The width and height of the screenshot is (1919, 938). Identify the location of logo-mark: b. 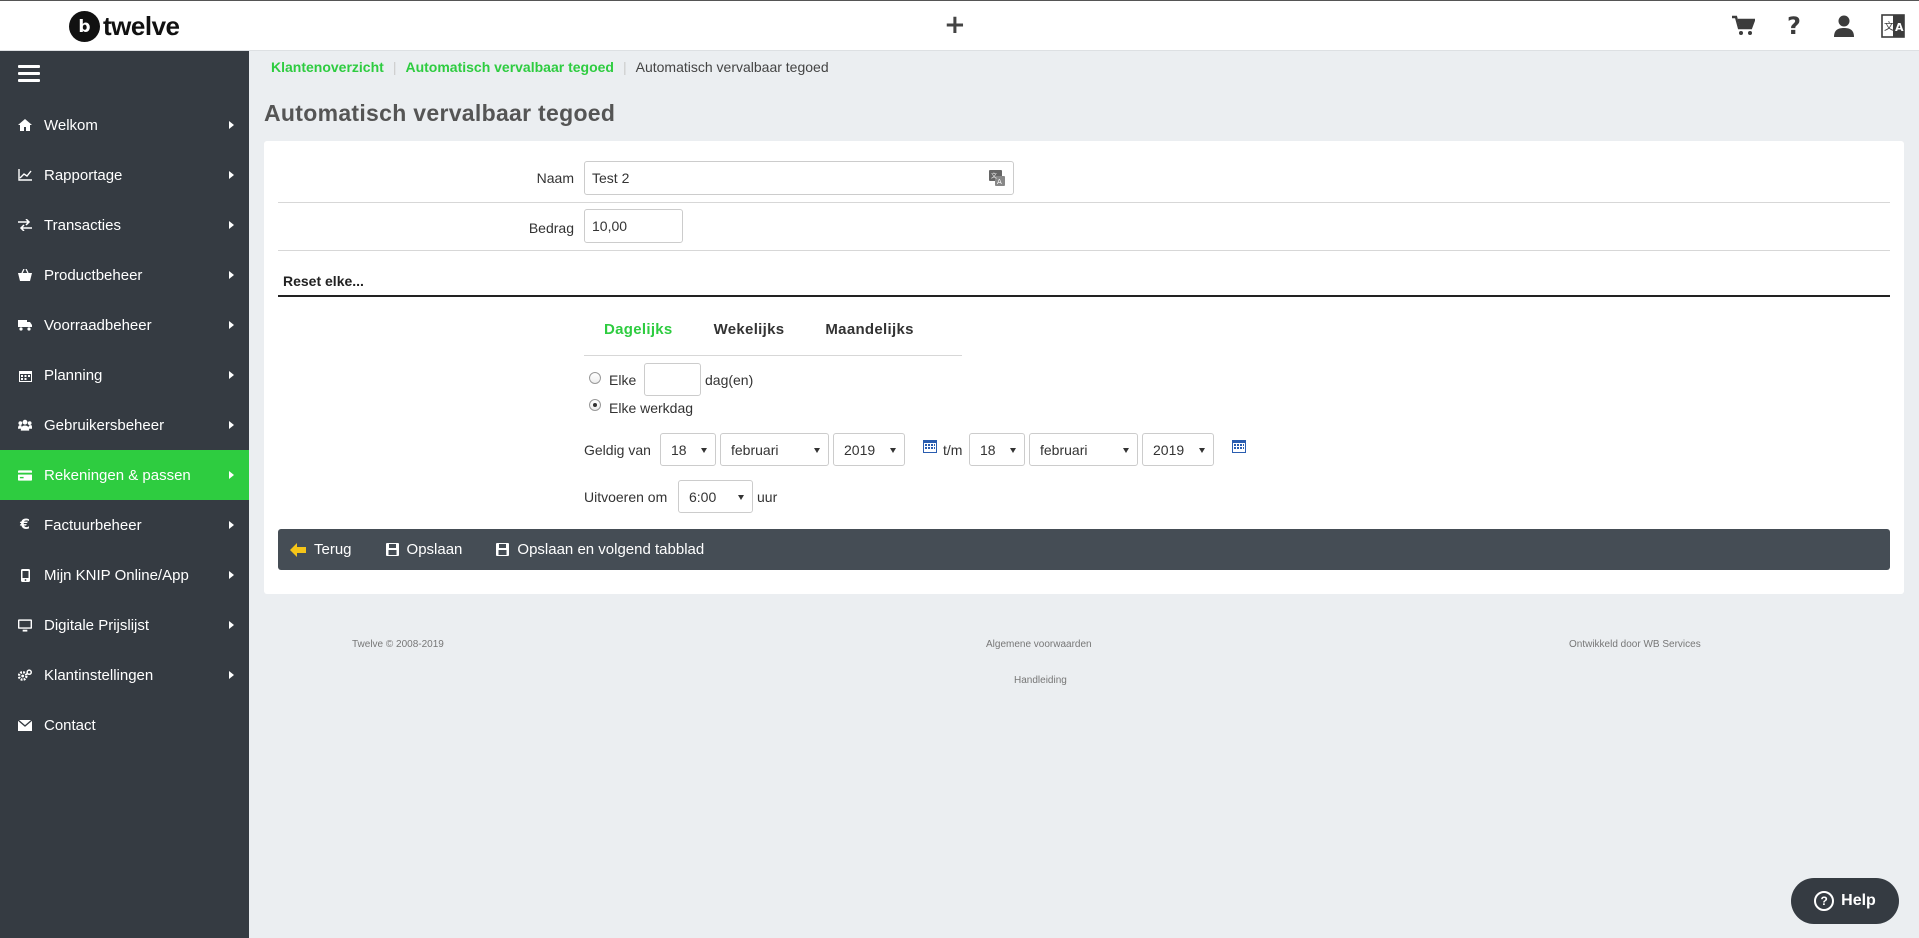
(84, 26).